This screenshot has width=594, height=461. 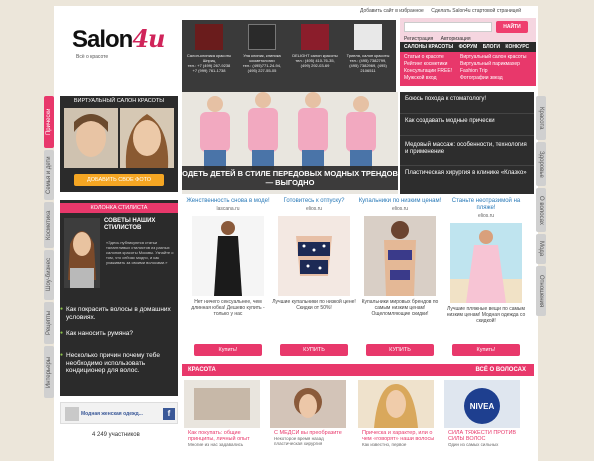 I want to click on tab-fashion: Мода, so click(x=541, y=249).